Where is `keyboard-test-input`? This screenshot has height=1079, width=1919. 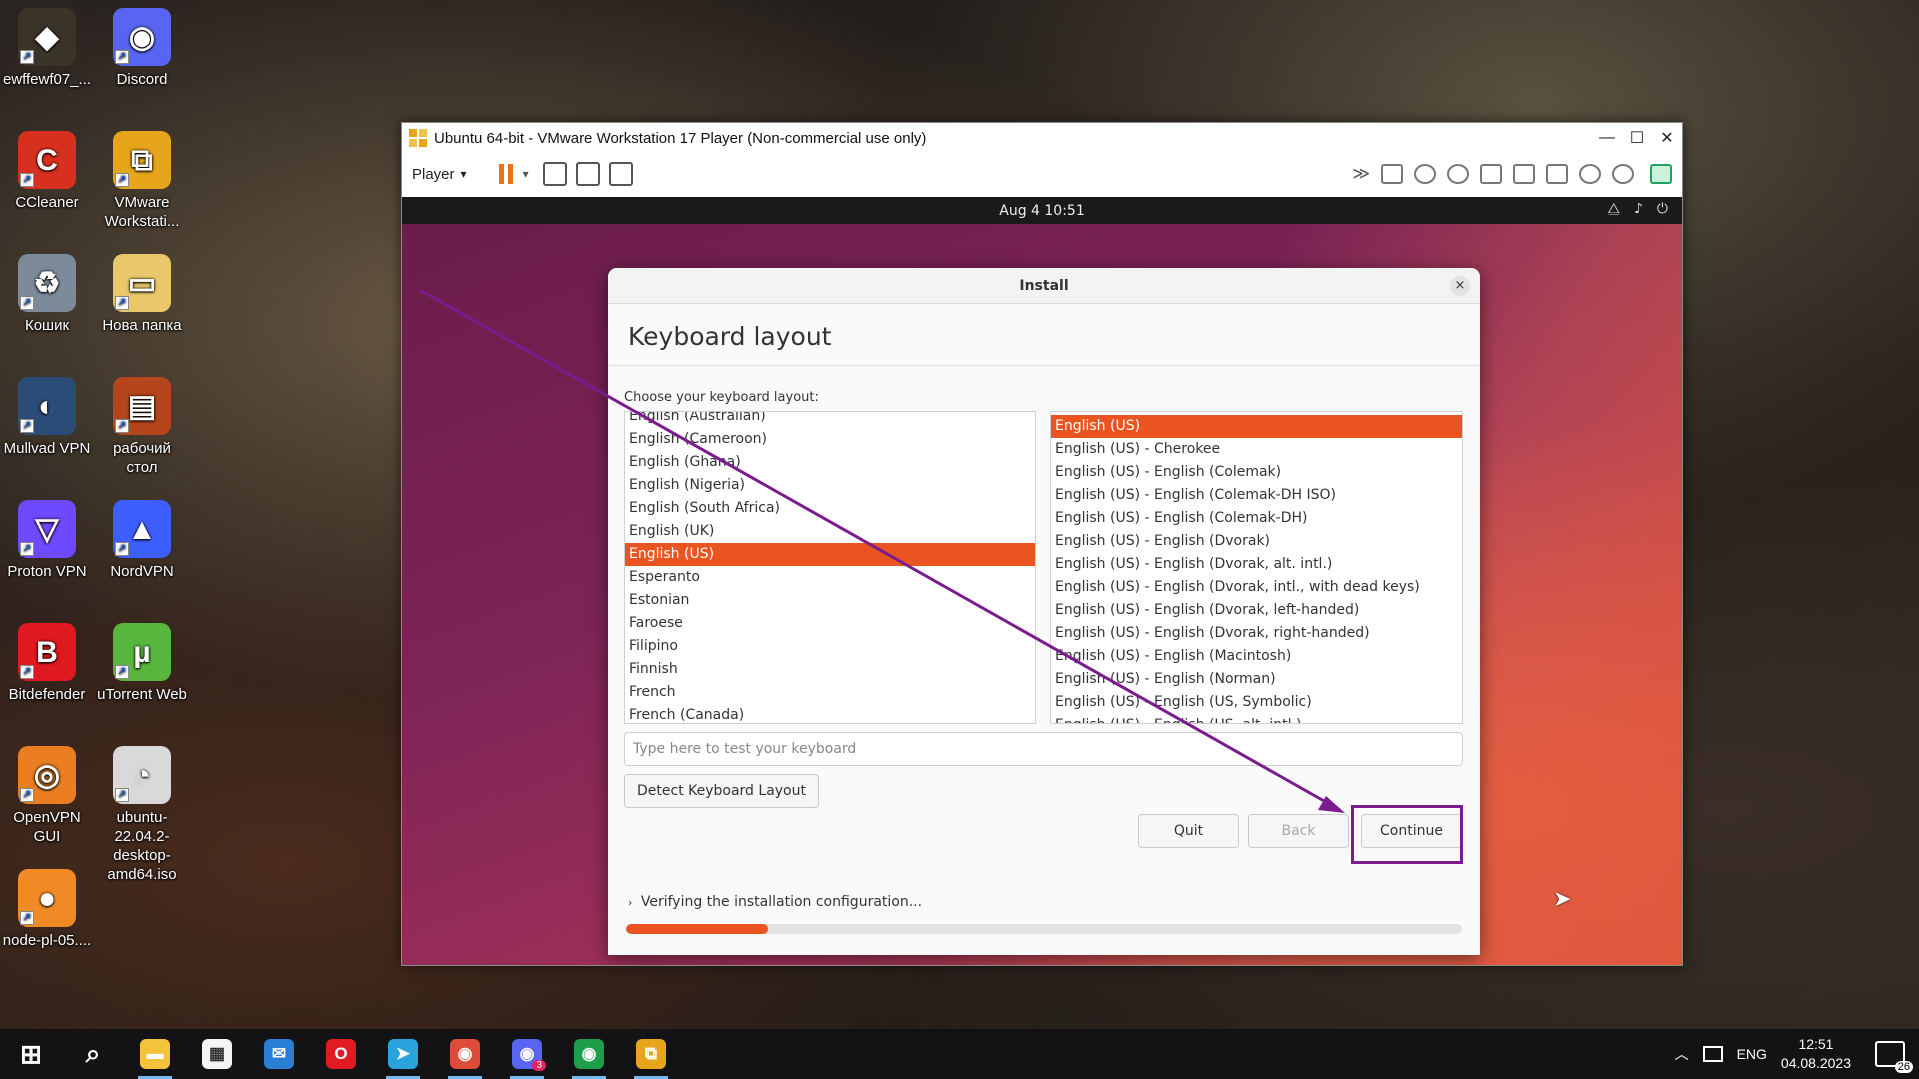 keyboard-test-input is located at coordinates (1043, 749).